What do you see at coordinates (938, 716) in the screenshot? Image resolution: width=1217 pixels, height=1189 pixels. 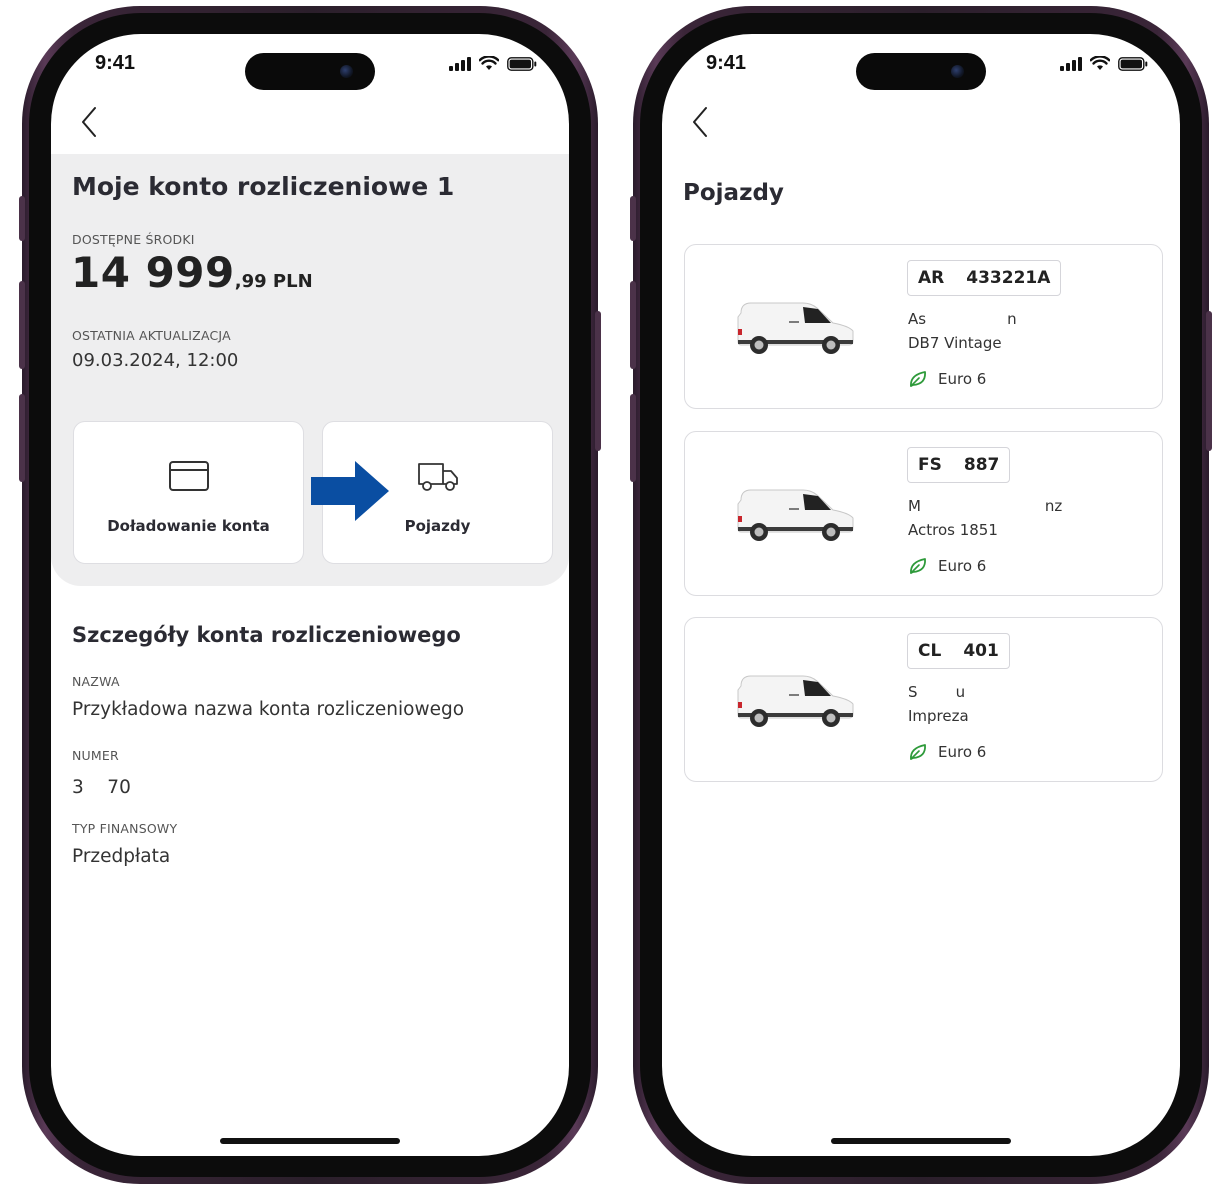 I see `vehicle-model: Impreza` at bounding box center [938, 716].